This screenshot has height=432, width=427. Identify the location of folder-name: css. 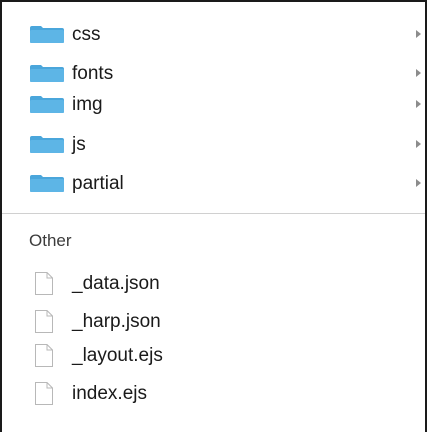
(86, 34).